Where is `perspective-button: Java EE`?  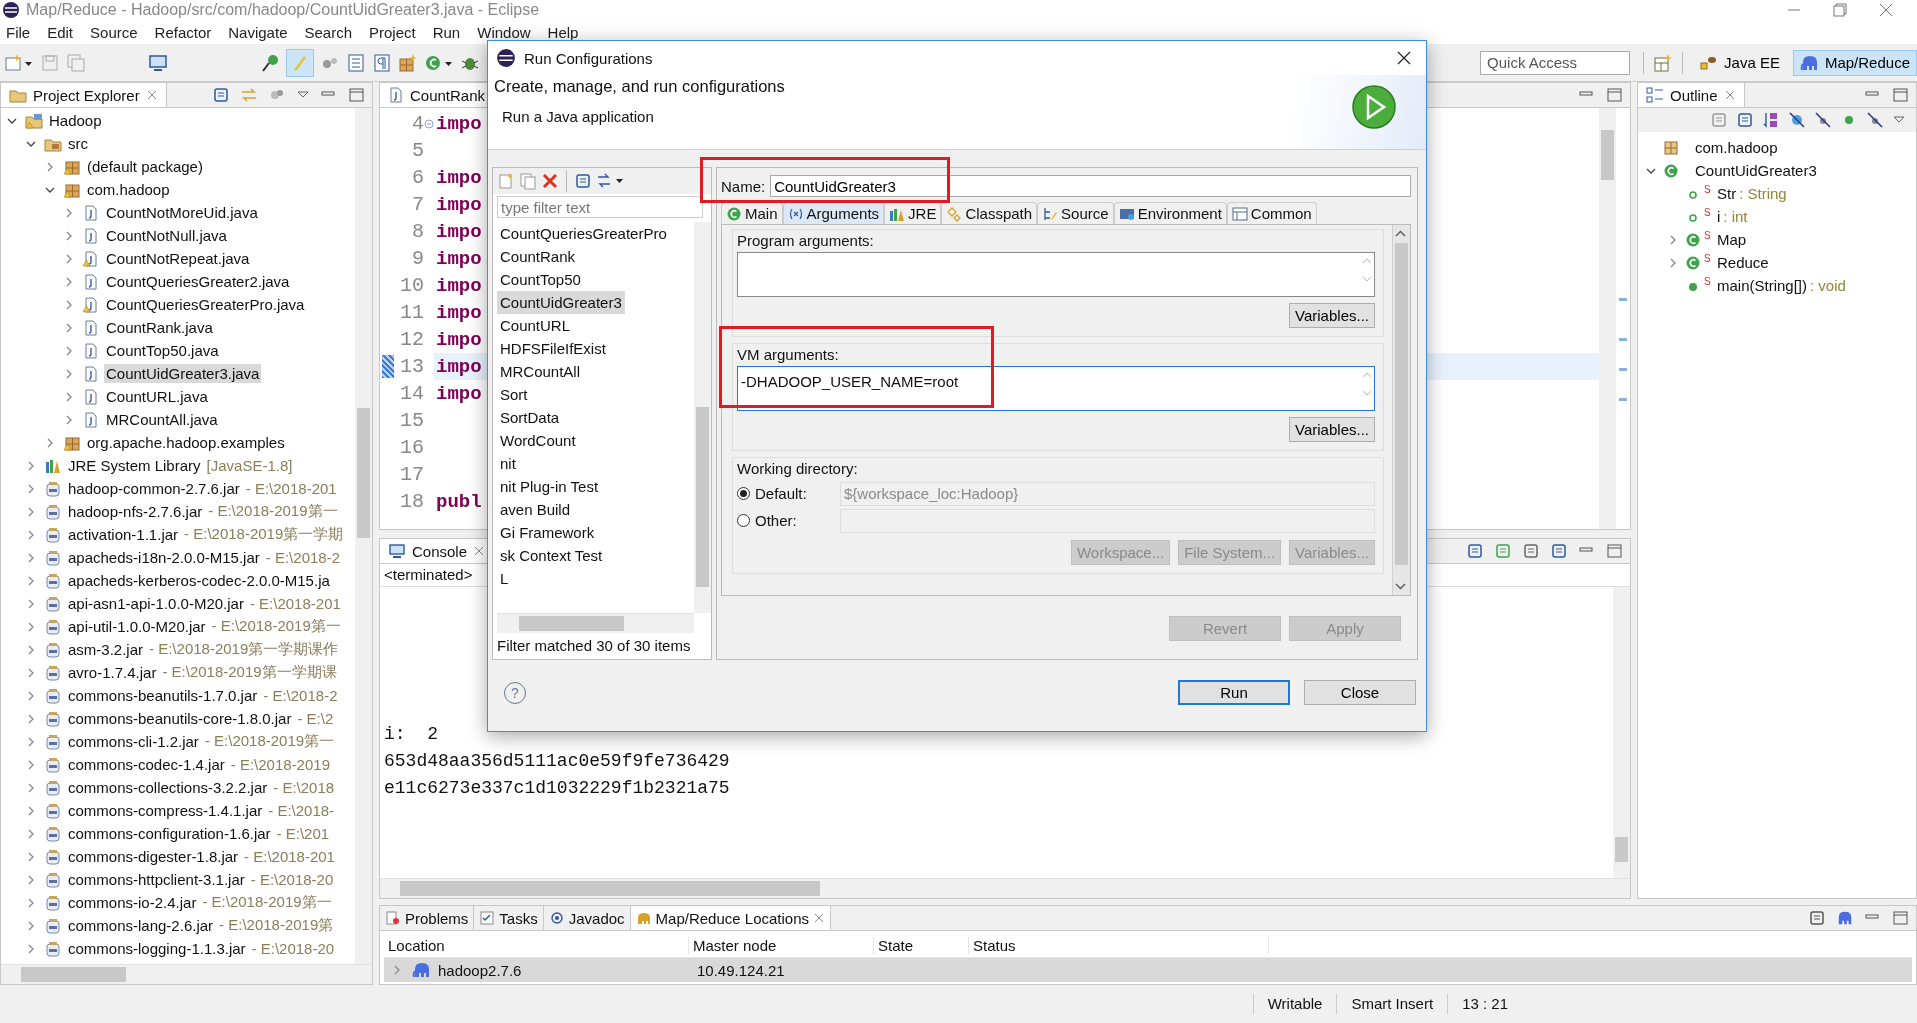
perspective-button: Java EE is located at coordinates (1739, 62).